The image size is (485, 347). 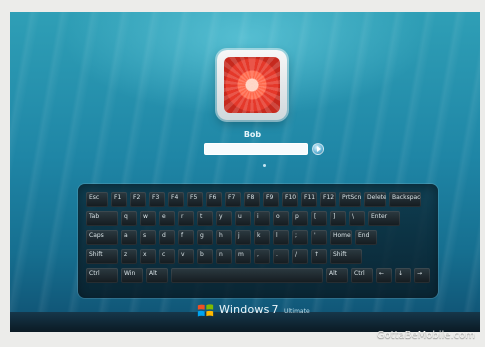 What do you see at coordinates (271, 199) in the screenshot?
I see `key-f9: F9` at bounding box center [271, 199].